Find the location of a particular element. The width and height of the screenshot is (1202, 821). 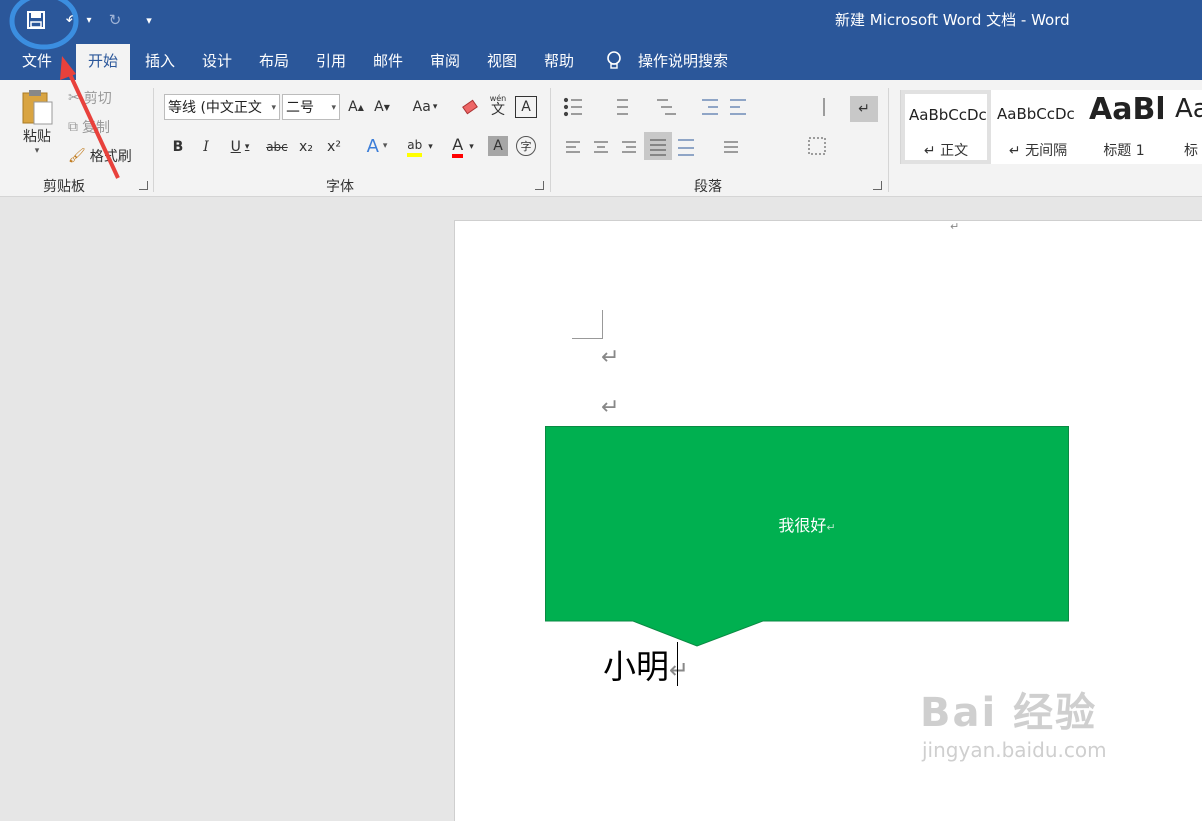

red-arrow-annotation is located at coordinates (93, 124).